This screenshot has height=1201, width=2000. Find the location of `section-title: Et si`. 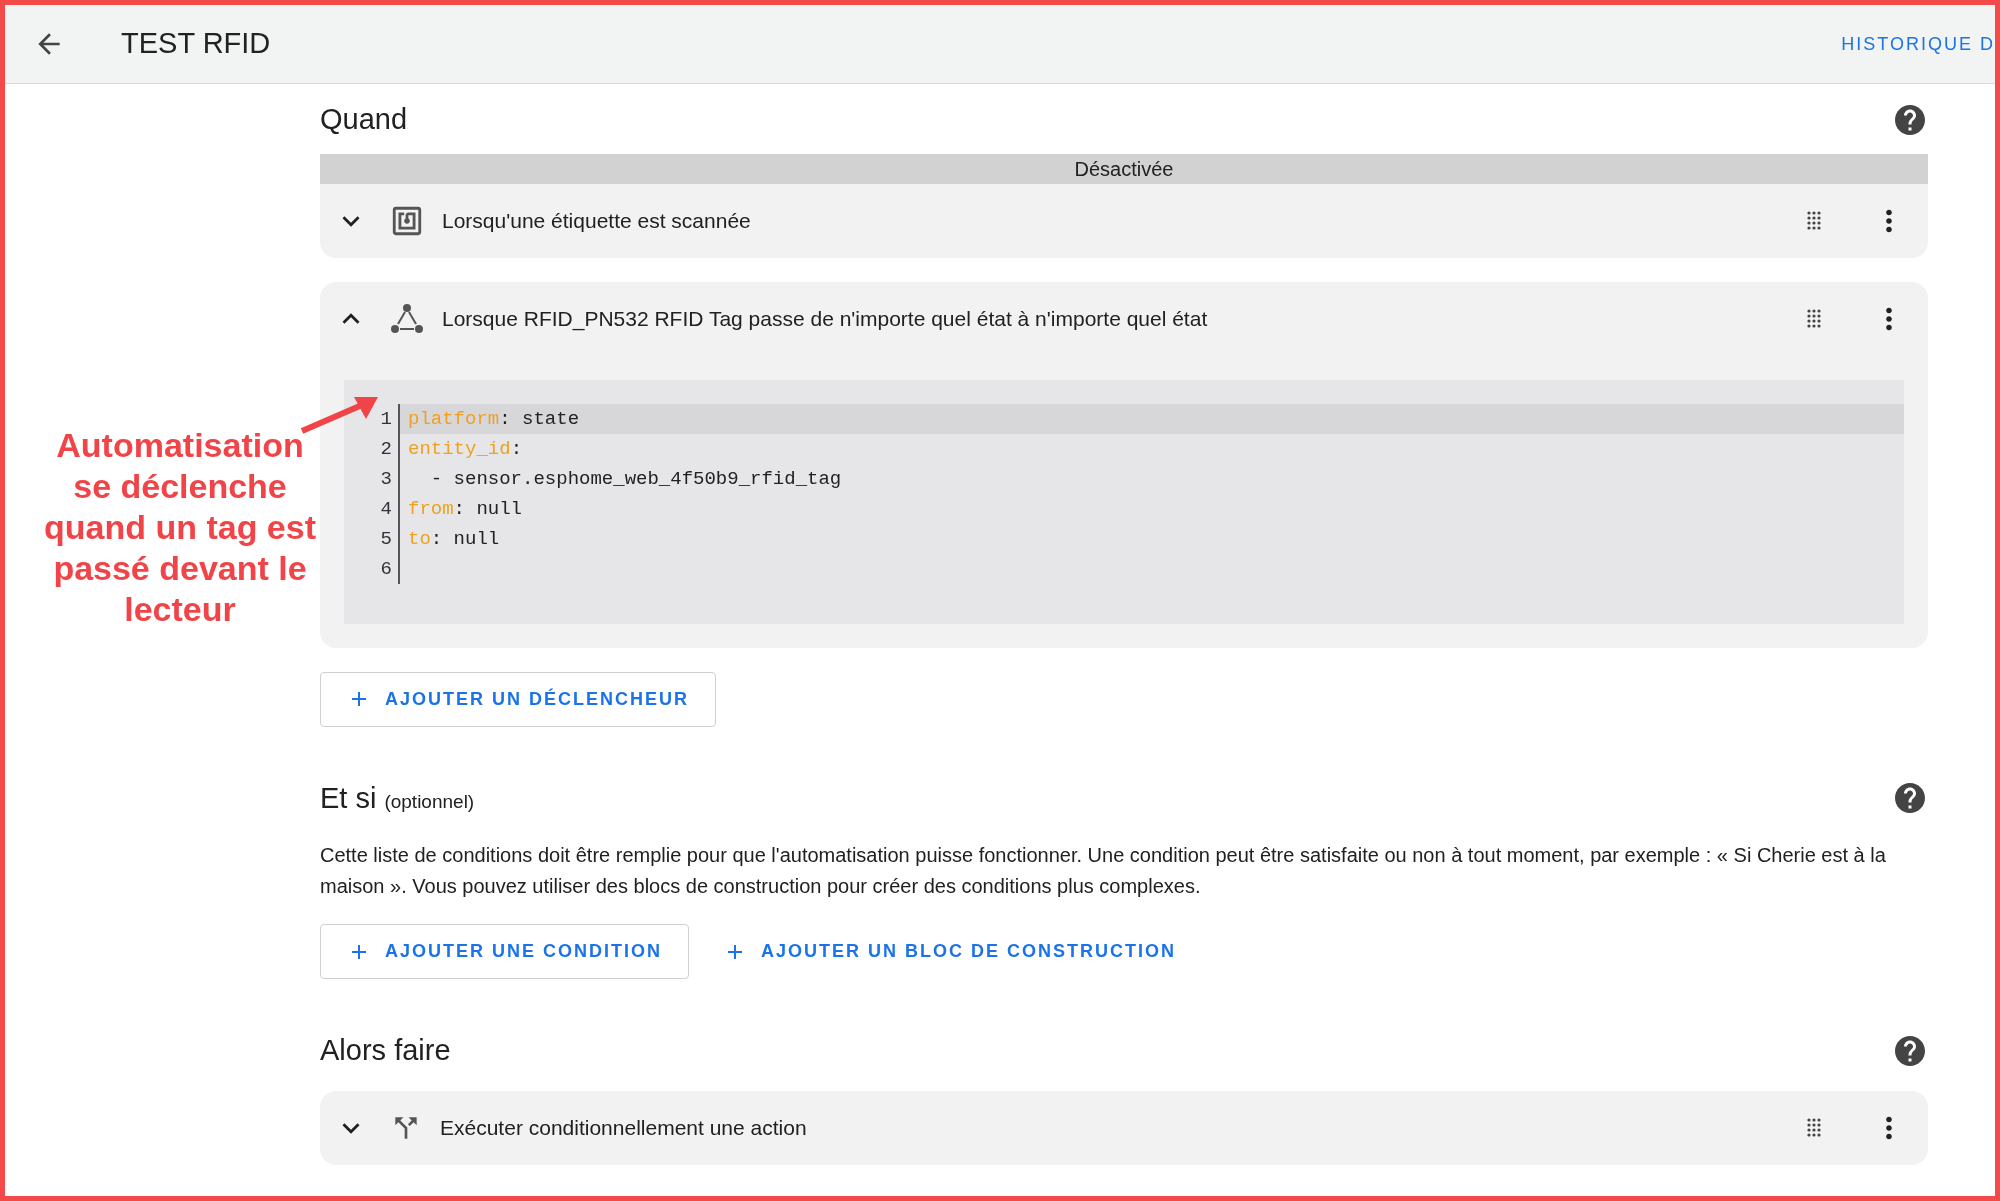

section-title: Et si is located at coordinates (348, 798).